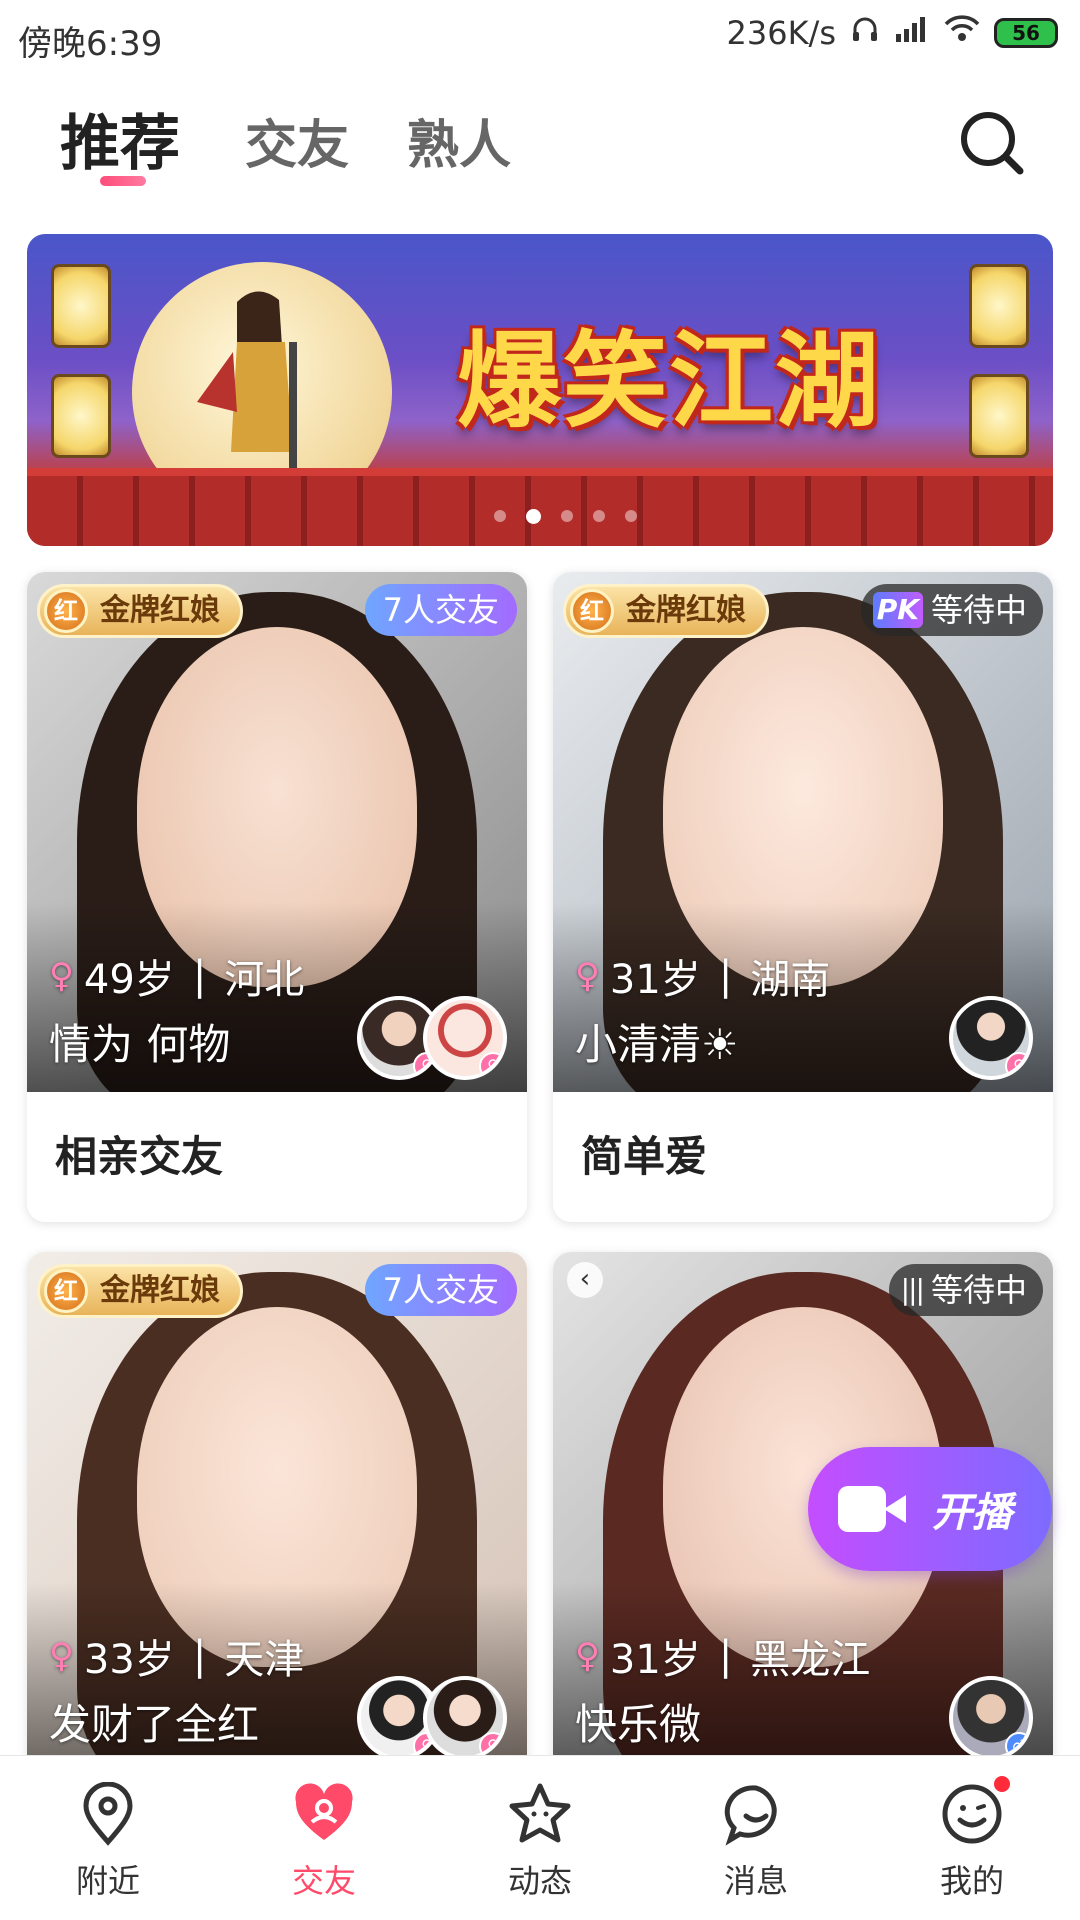 The image size is (1080, 1920). I want to click on active-tab-indicator, so click(123, 181).